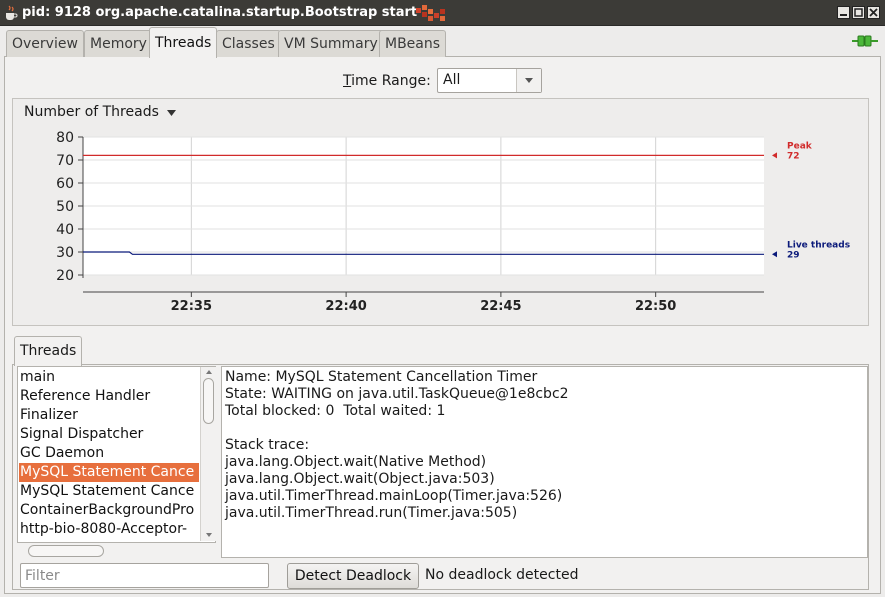 The width and height of the screenshot is (885, 597). I want to click on tab-classes: Classes, so click(248, 43).